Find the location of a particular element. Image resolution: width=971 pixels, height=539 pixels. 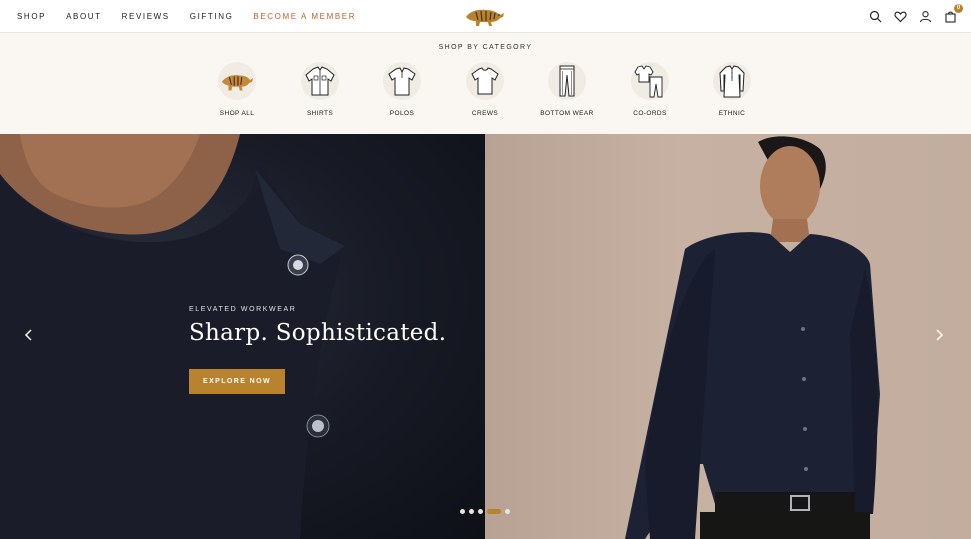

nav-about: ABOUT is located at coordinates (84, 16).